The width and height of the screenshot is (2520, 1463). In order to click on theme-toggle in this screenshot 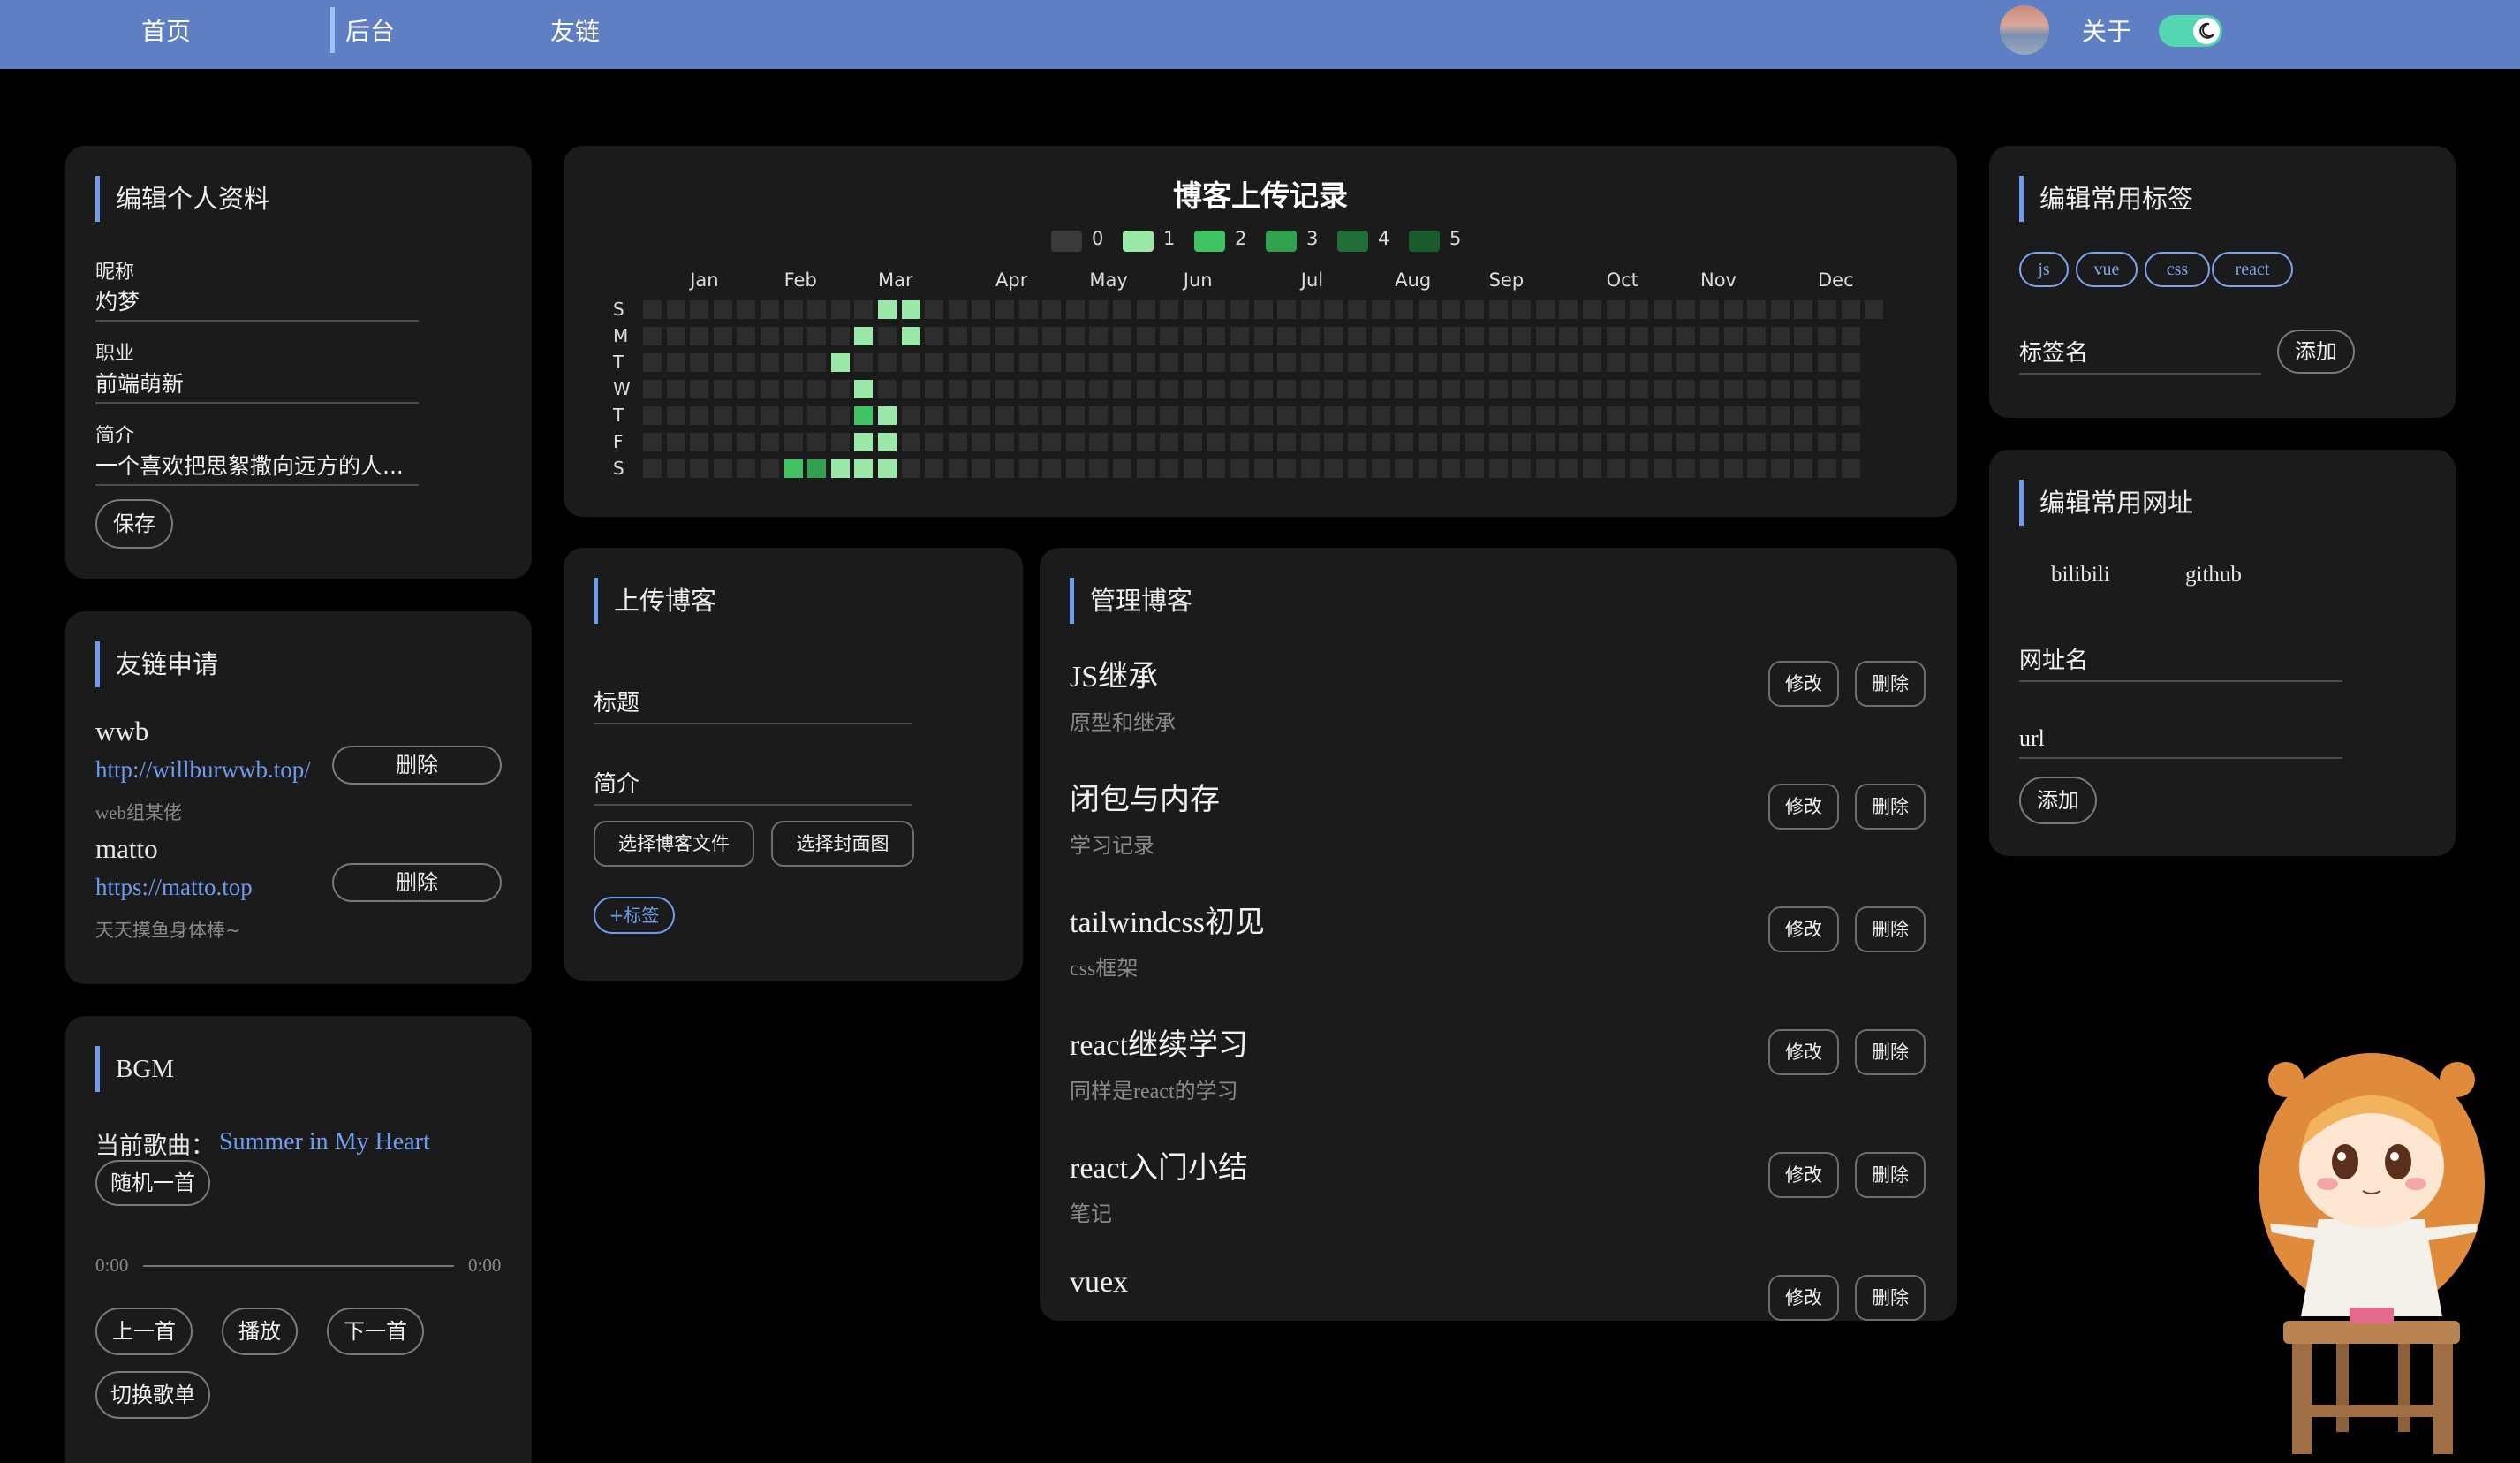, I will do `click(2190, 31)`.